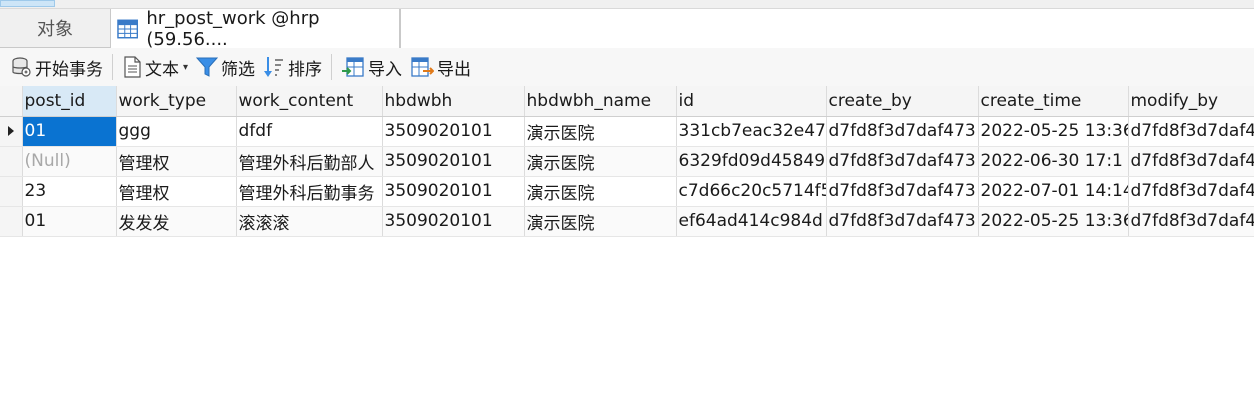 This screenshot has width=1254, height=412. Describe the element at coordinates (309, 191) in the screenshot. I see `table-cell: 管理外科后勤事务` at that location.